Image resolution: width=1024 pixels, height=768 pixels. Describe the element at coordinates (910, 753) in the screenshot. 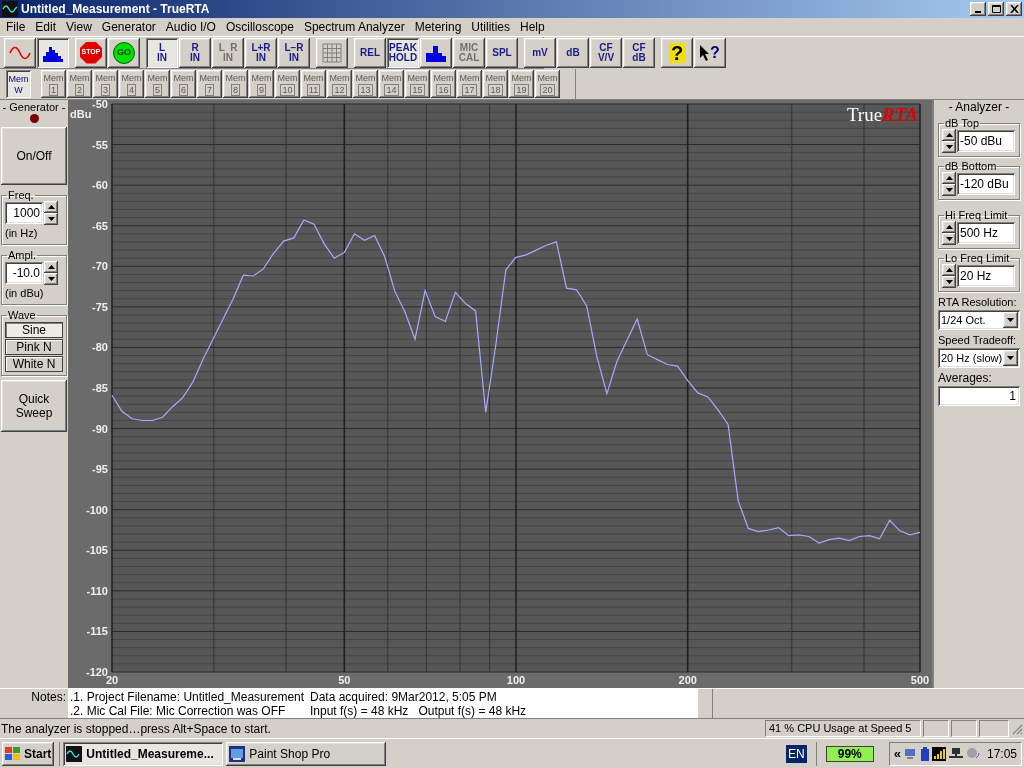

I see `computer-icon` at that location.